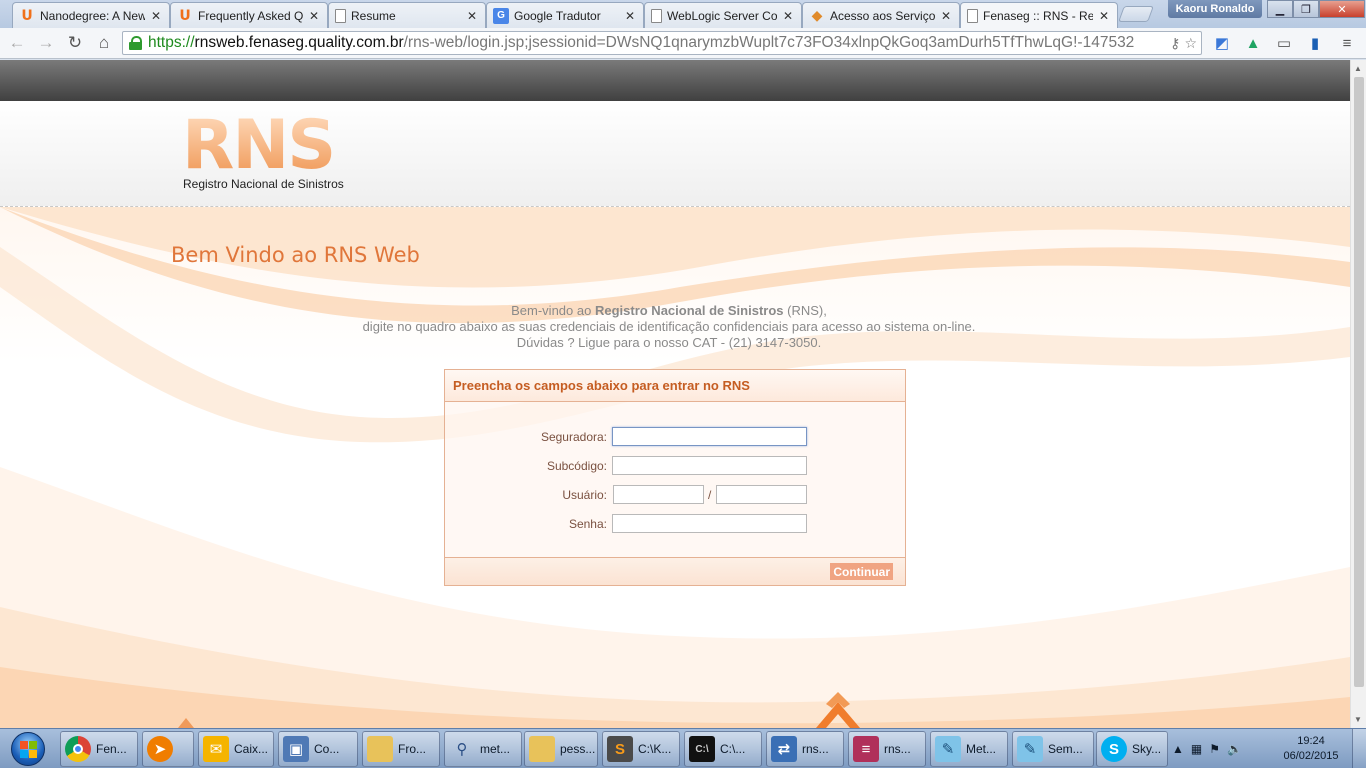 The width and height of the screenshot is (1366, 768). Describe the element at coordinates (1215, 9) in the screenshot. I see `profile-name: Kaoru Ronaldo` at that location.